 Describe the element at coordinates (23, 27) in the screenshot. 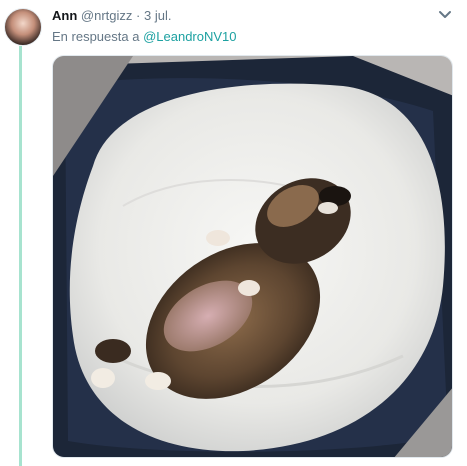

I see `author-avatar` at that location.